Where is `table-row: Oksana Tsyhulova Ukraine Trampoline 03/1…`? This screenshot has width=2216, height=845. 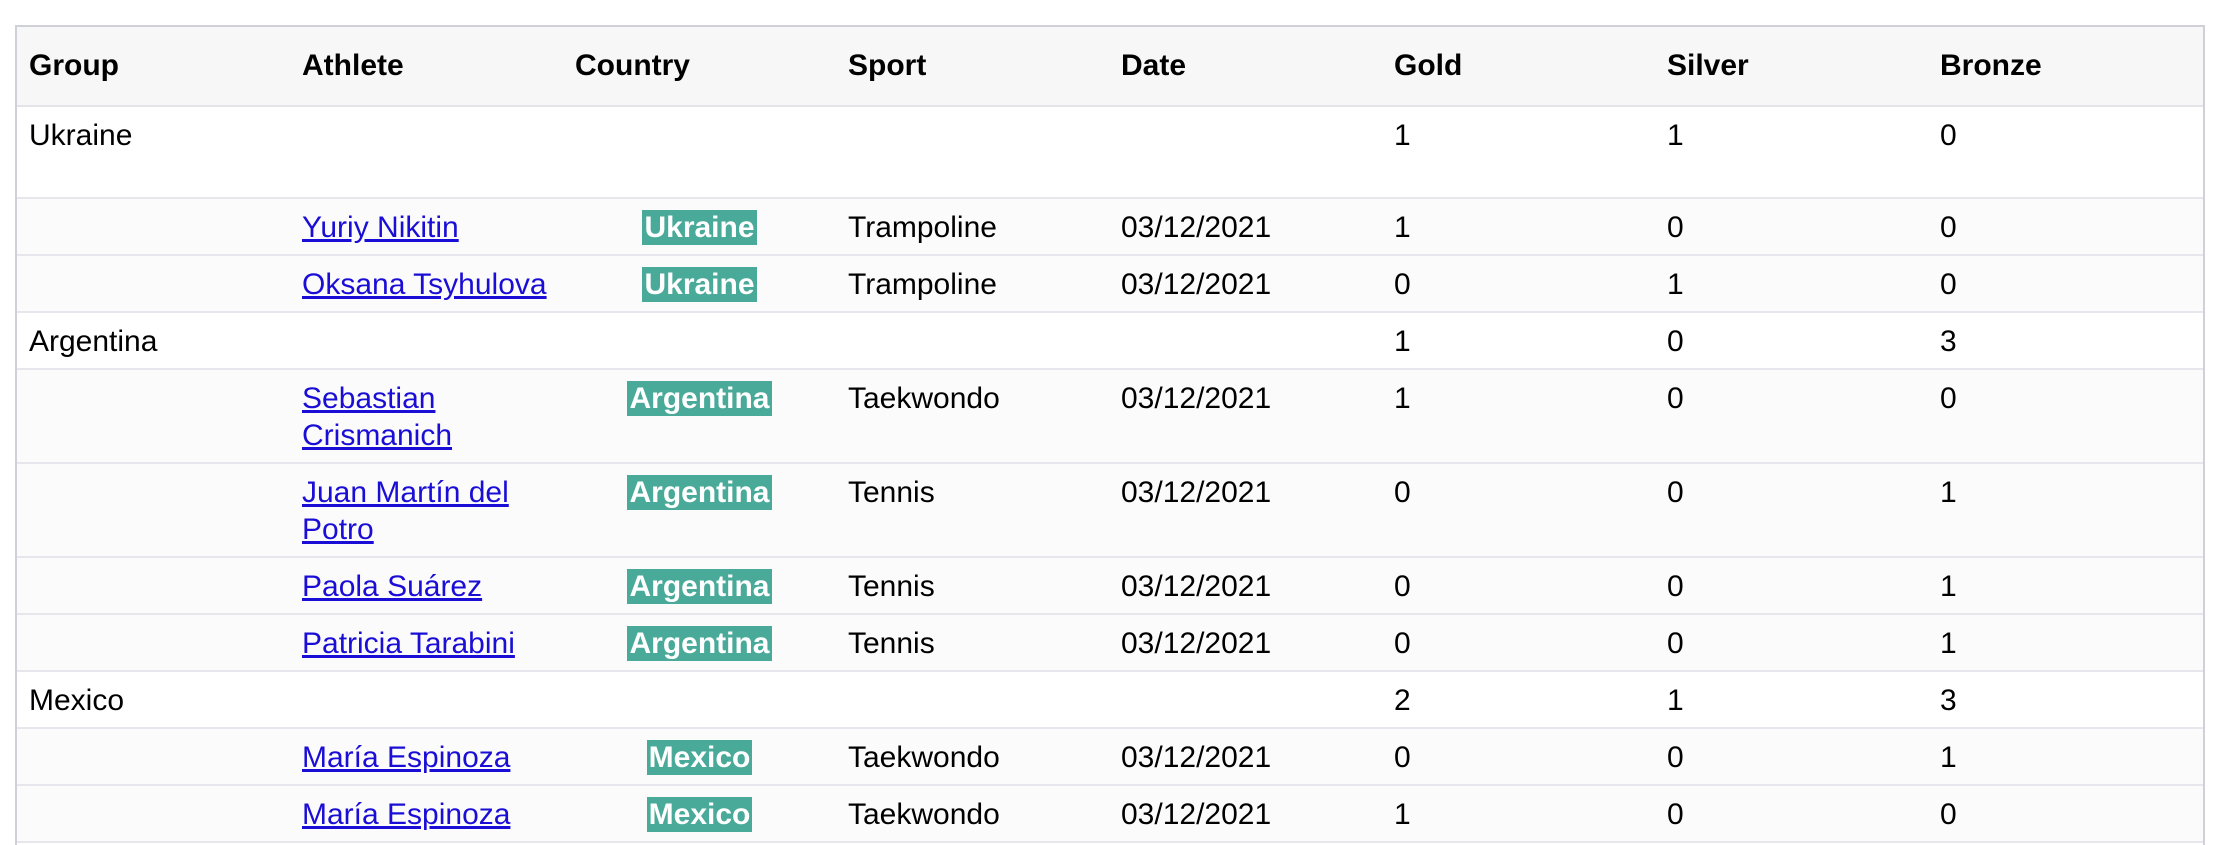 table-row: Oksana Tsyhulova Ukraine Trampoline 03/1… is located at coordinates (1110, 284).